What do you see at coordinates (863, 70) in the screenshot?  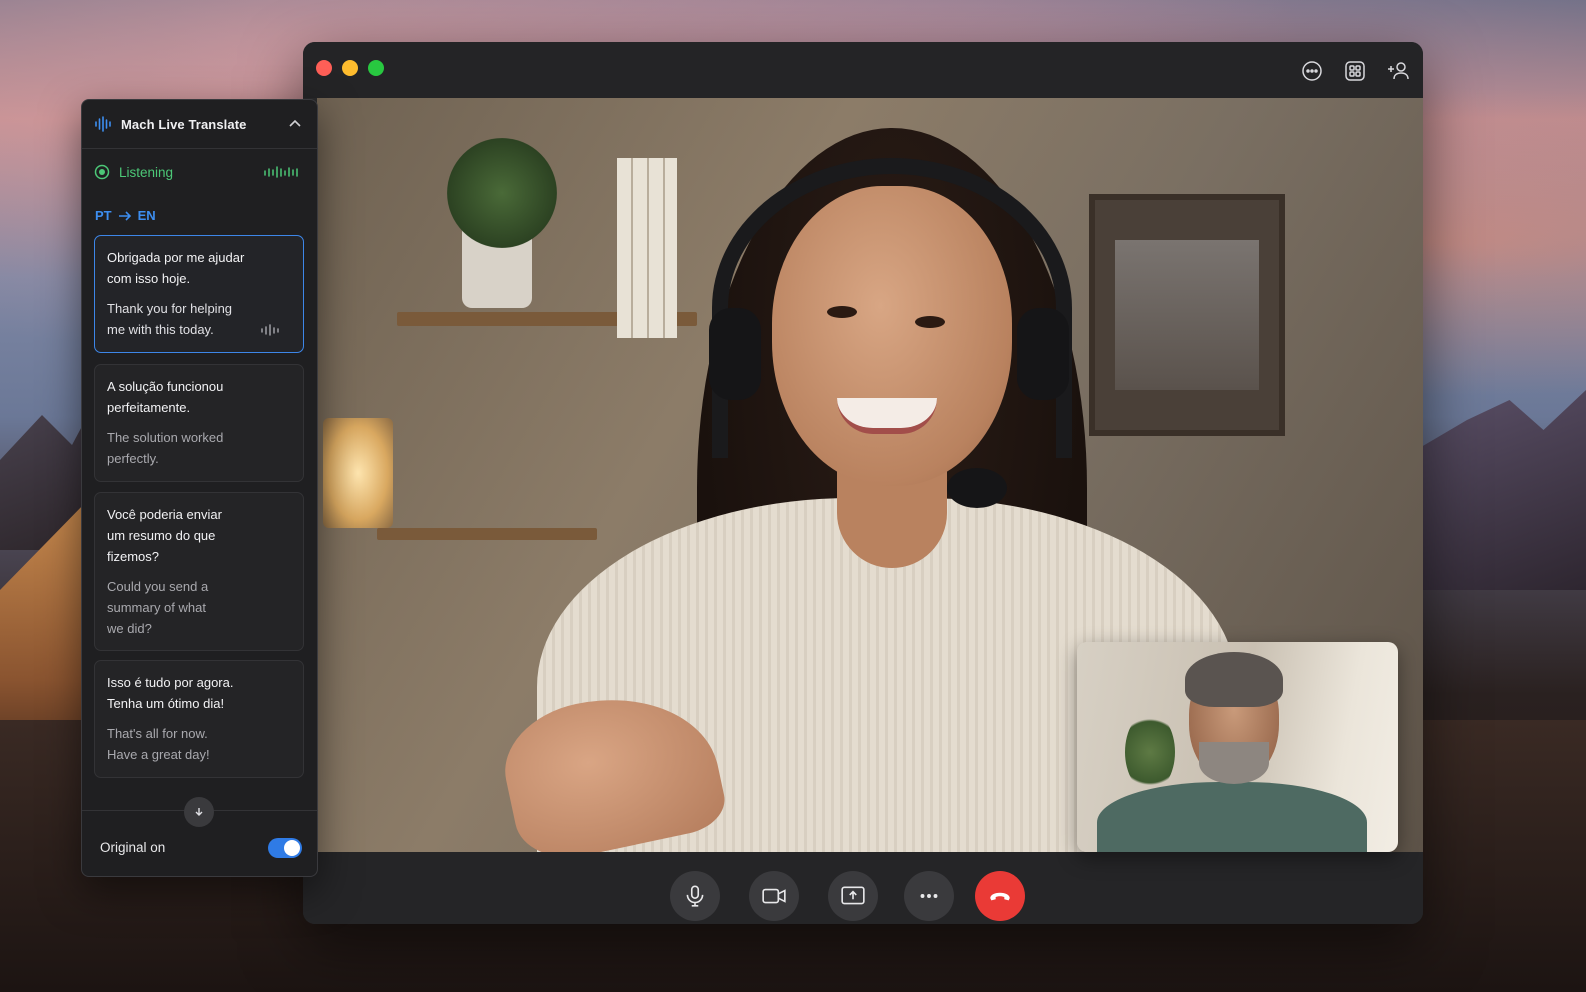 I see `window-titlebar` at bounding box center [863, 70].